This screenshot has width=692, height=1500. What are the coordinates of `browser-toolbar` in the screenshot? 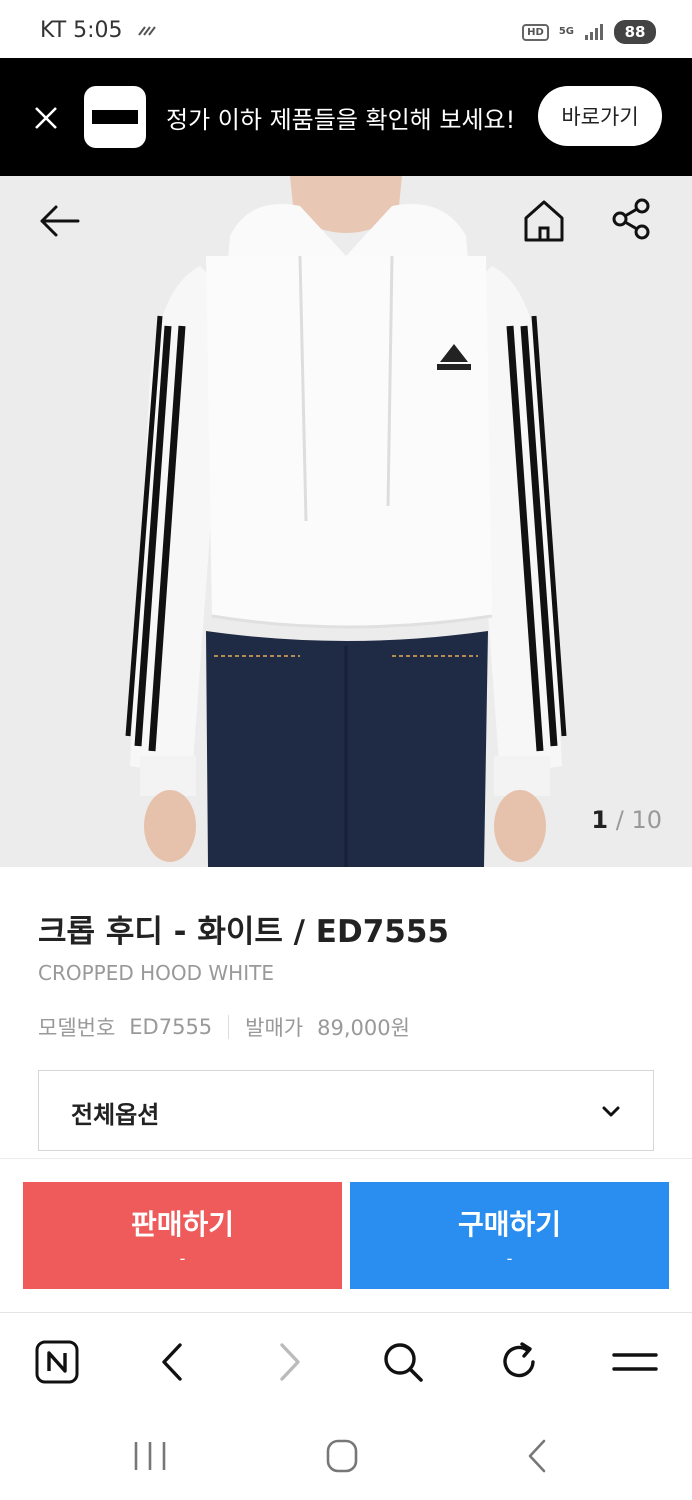 It's located at (346, 1361).